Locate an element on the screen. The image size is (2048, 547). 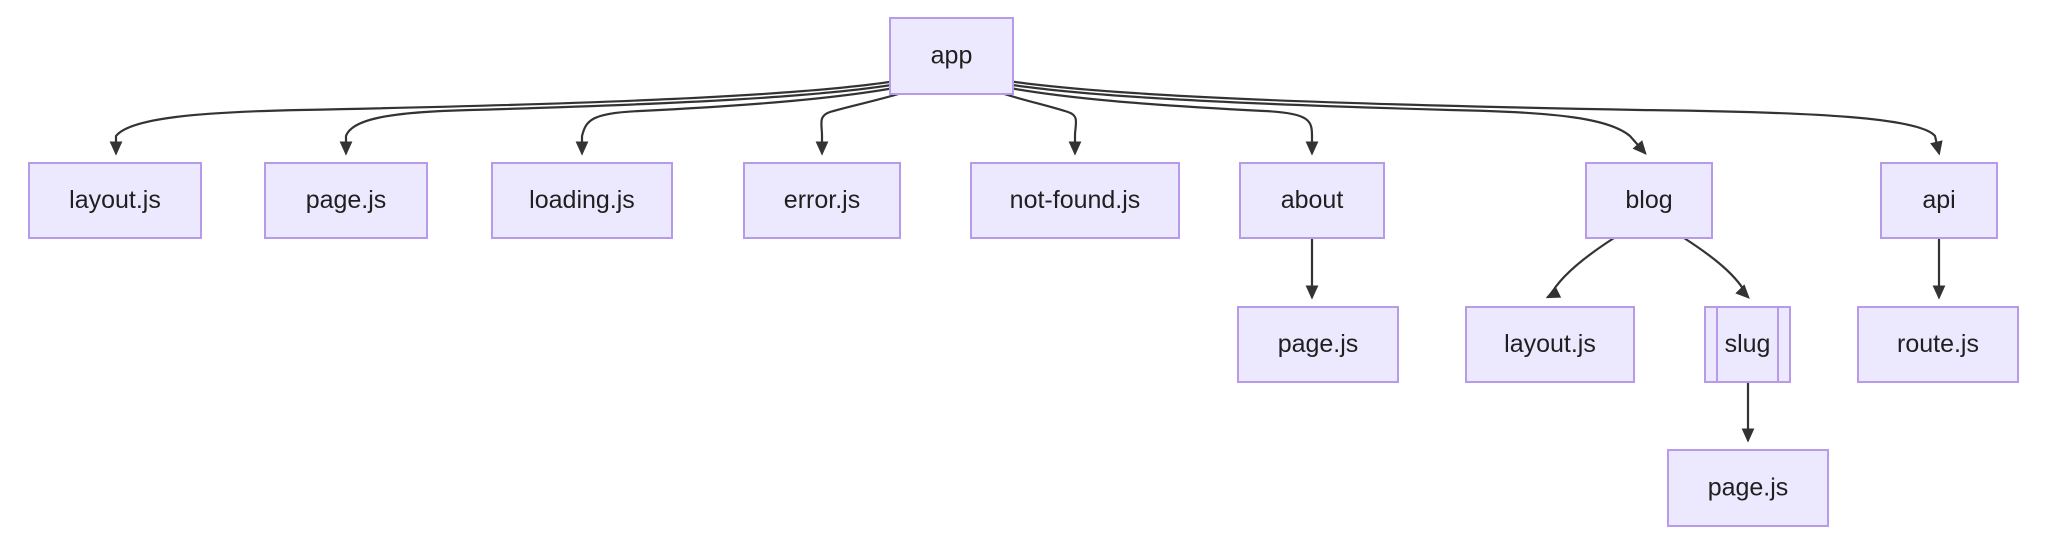
edge-app-to-page is located at coordinates (619, 119).